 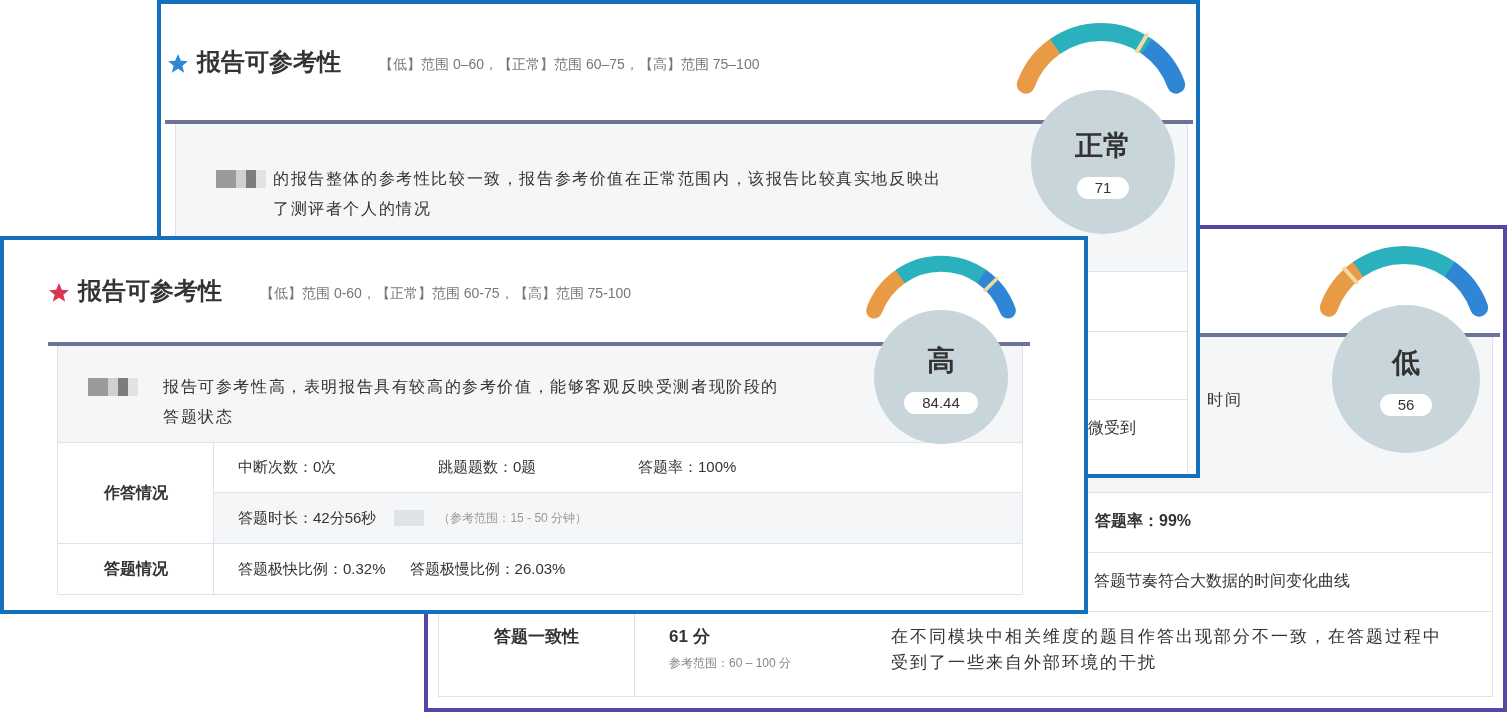 I want to click on row-text: 在不同模块中相关维度的题目作答出现部分不一致，在答题过程中受到了一些来自外部环境的干扰, so click(x=1167, y=650).